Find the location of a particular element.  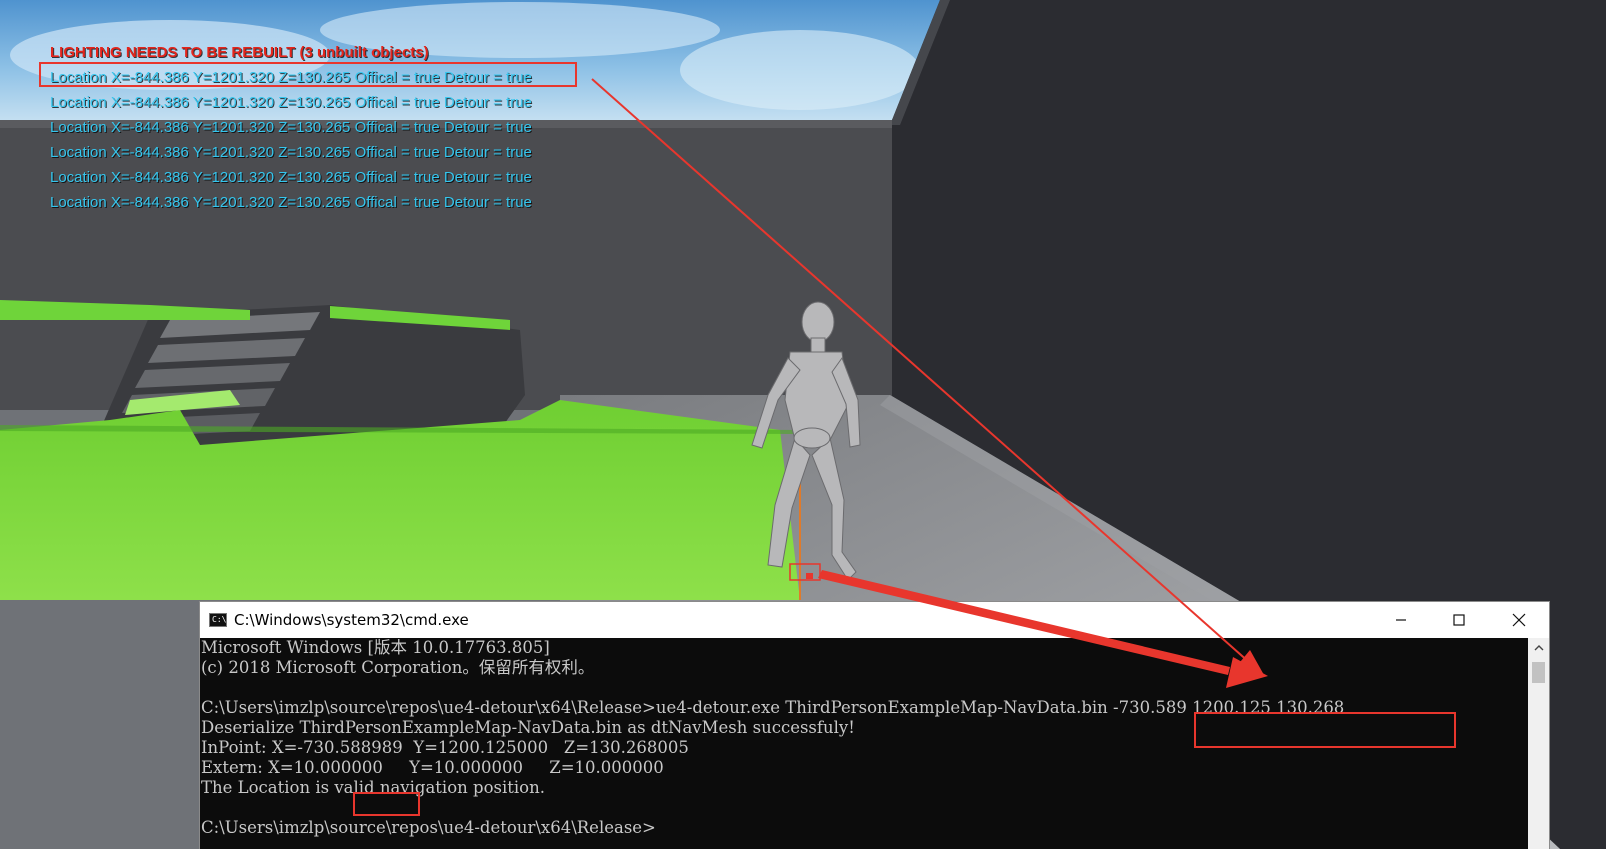

console-icon: C:\ is located at coordinates (218, 620).